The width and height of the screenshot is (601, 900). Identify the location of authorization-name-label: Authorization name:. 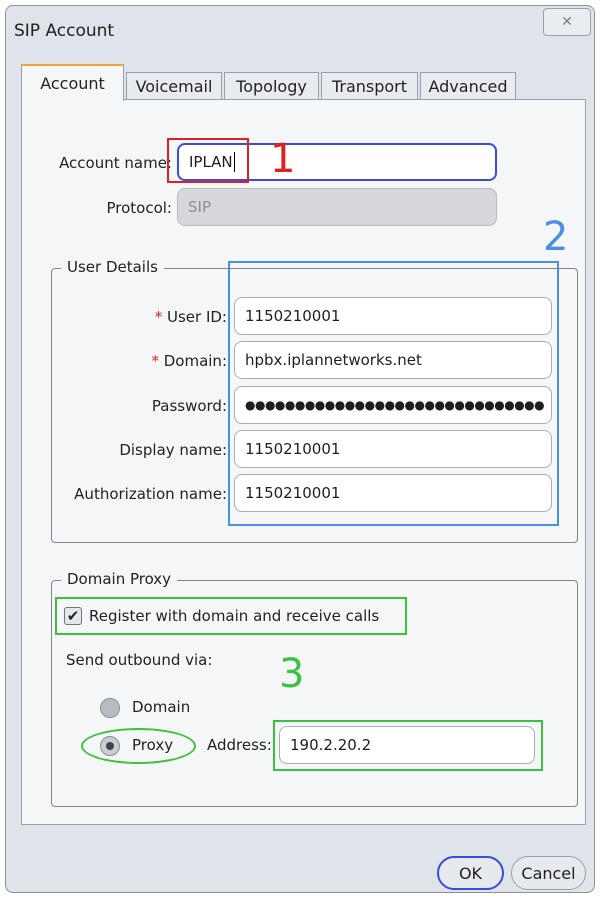
(150, 494).